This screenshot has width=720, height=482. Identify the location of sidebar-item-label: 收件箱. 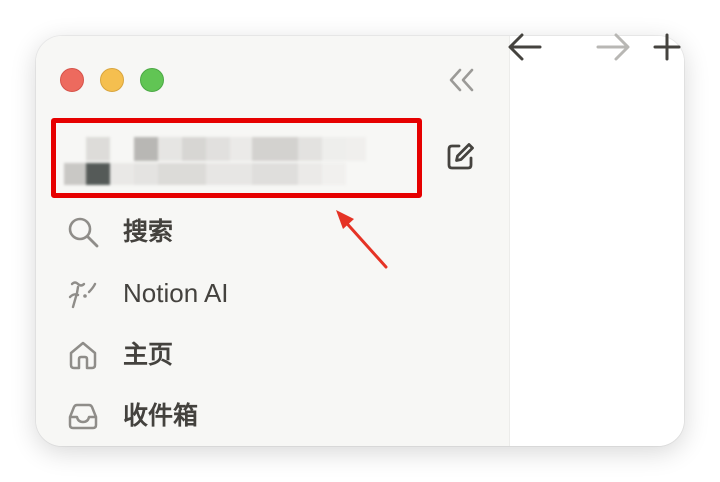
(161, 415).